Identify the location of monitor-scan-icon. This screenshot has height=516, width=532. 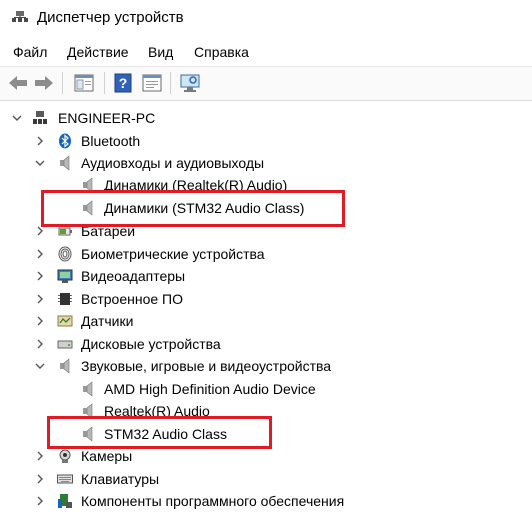
(190, 83).